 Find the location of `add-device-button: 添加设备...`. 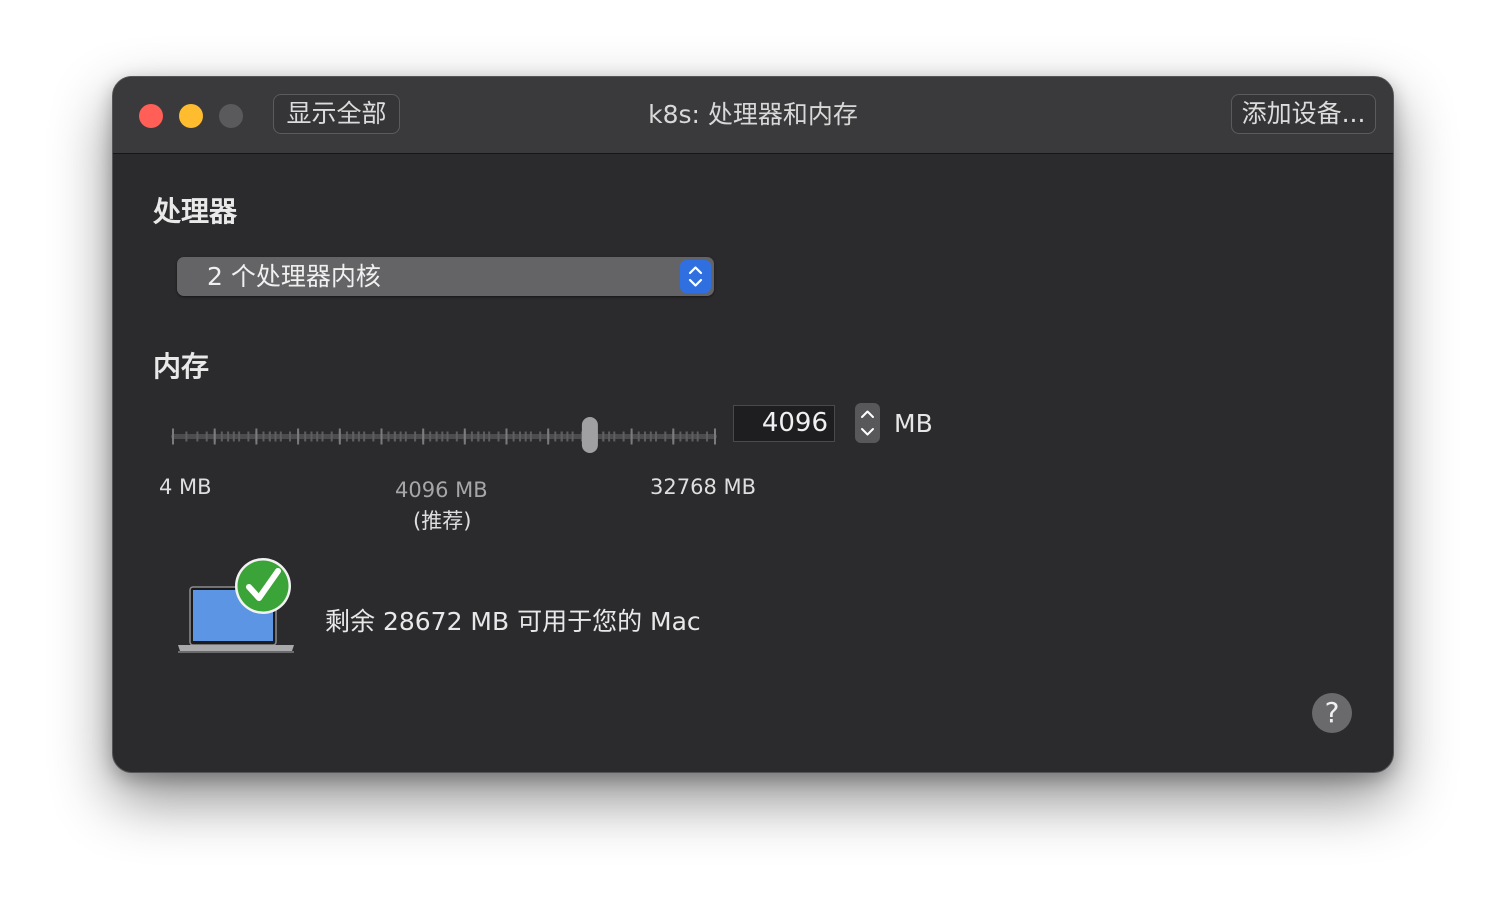

add-device-button: 添加设备... is located at coordinates (1303, 114).